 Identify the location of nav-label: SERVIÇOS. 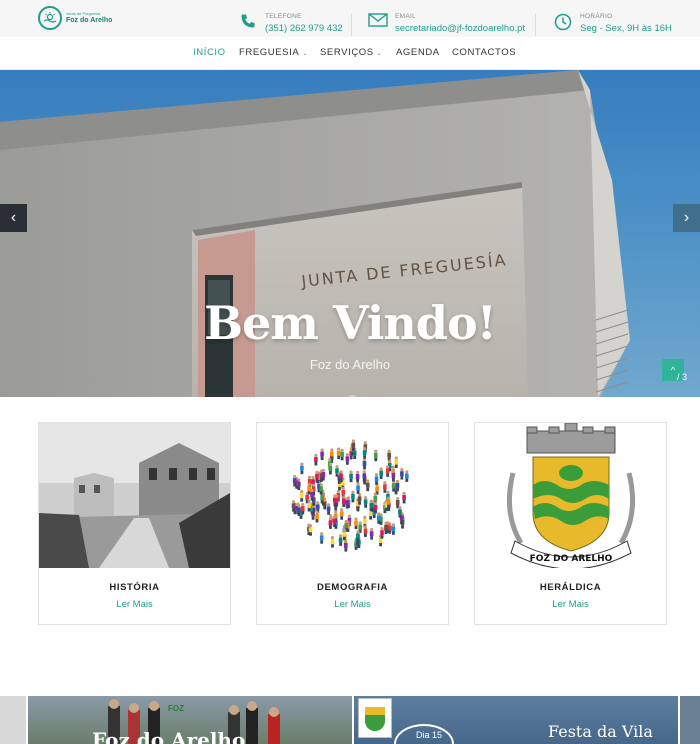
(347, 52).